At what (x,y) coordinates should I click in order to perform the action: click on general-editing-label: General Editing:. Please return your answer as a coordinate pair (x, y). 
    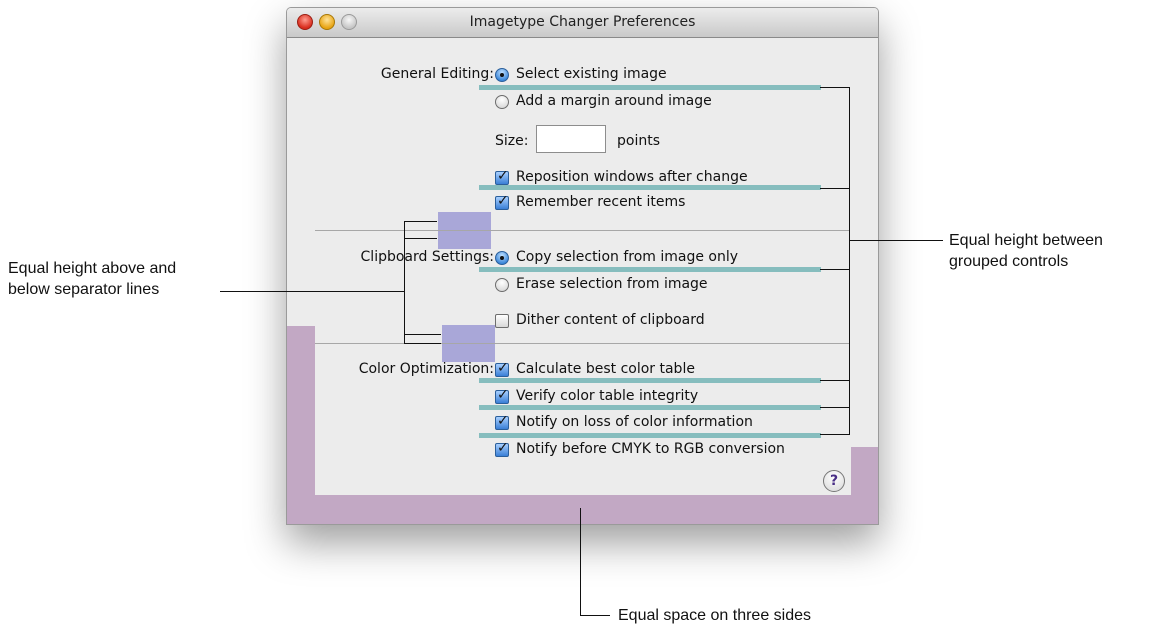
    Looking at the image, I should click on (437, 74).